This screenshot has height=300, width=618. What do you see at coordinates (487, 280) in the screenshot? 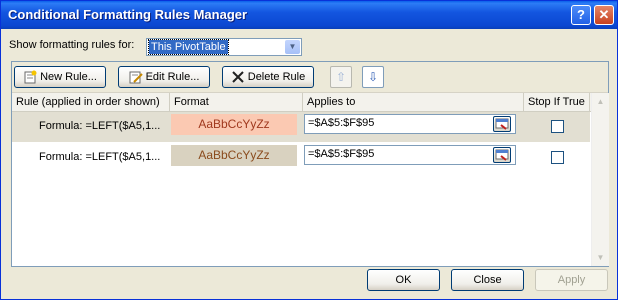
I see `close-button: Close` at bounding box center [487, 280].